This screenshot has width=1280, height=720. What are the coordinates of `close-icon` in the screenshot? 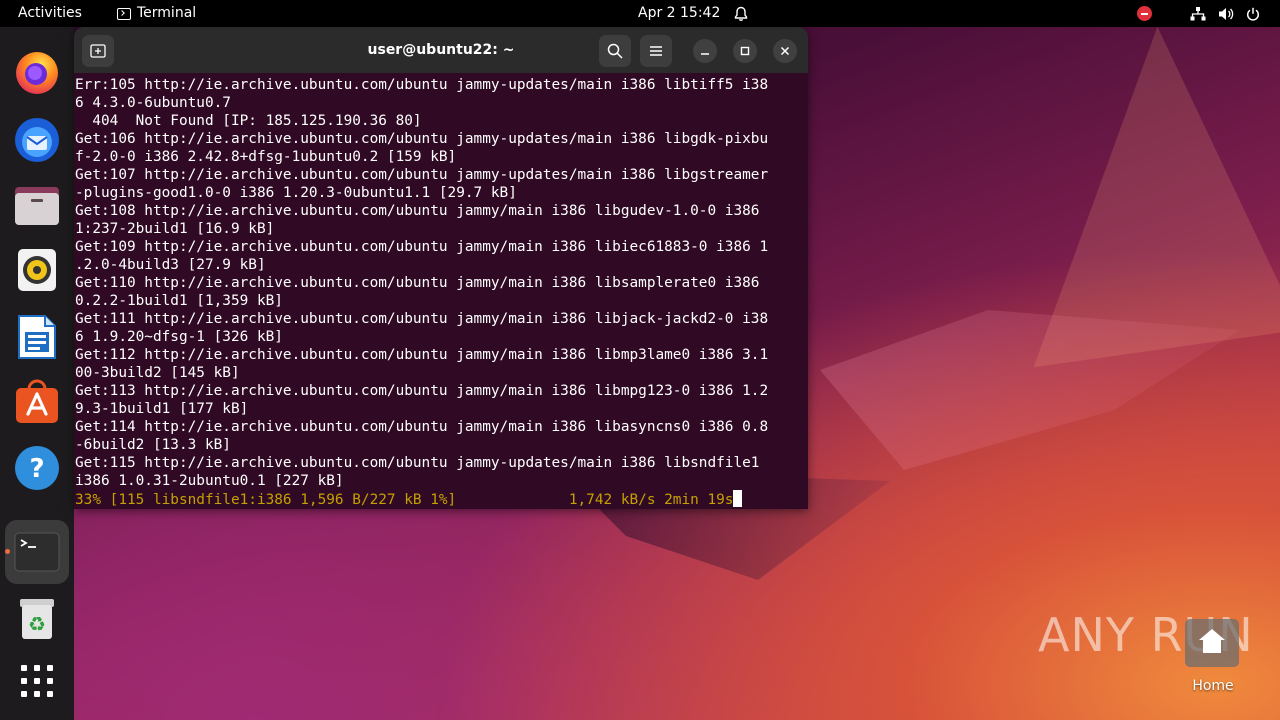 It's located at (785, 51).